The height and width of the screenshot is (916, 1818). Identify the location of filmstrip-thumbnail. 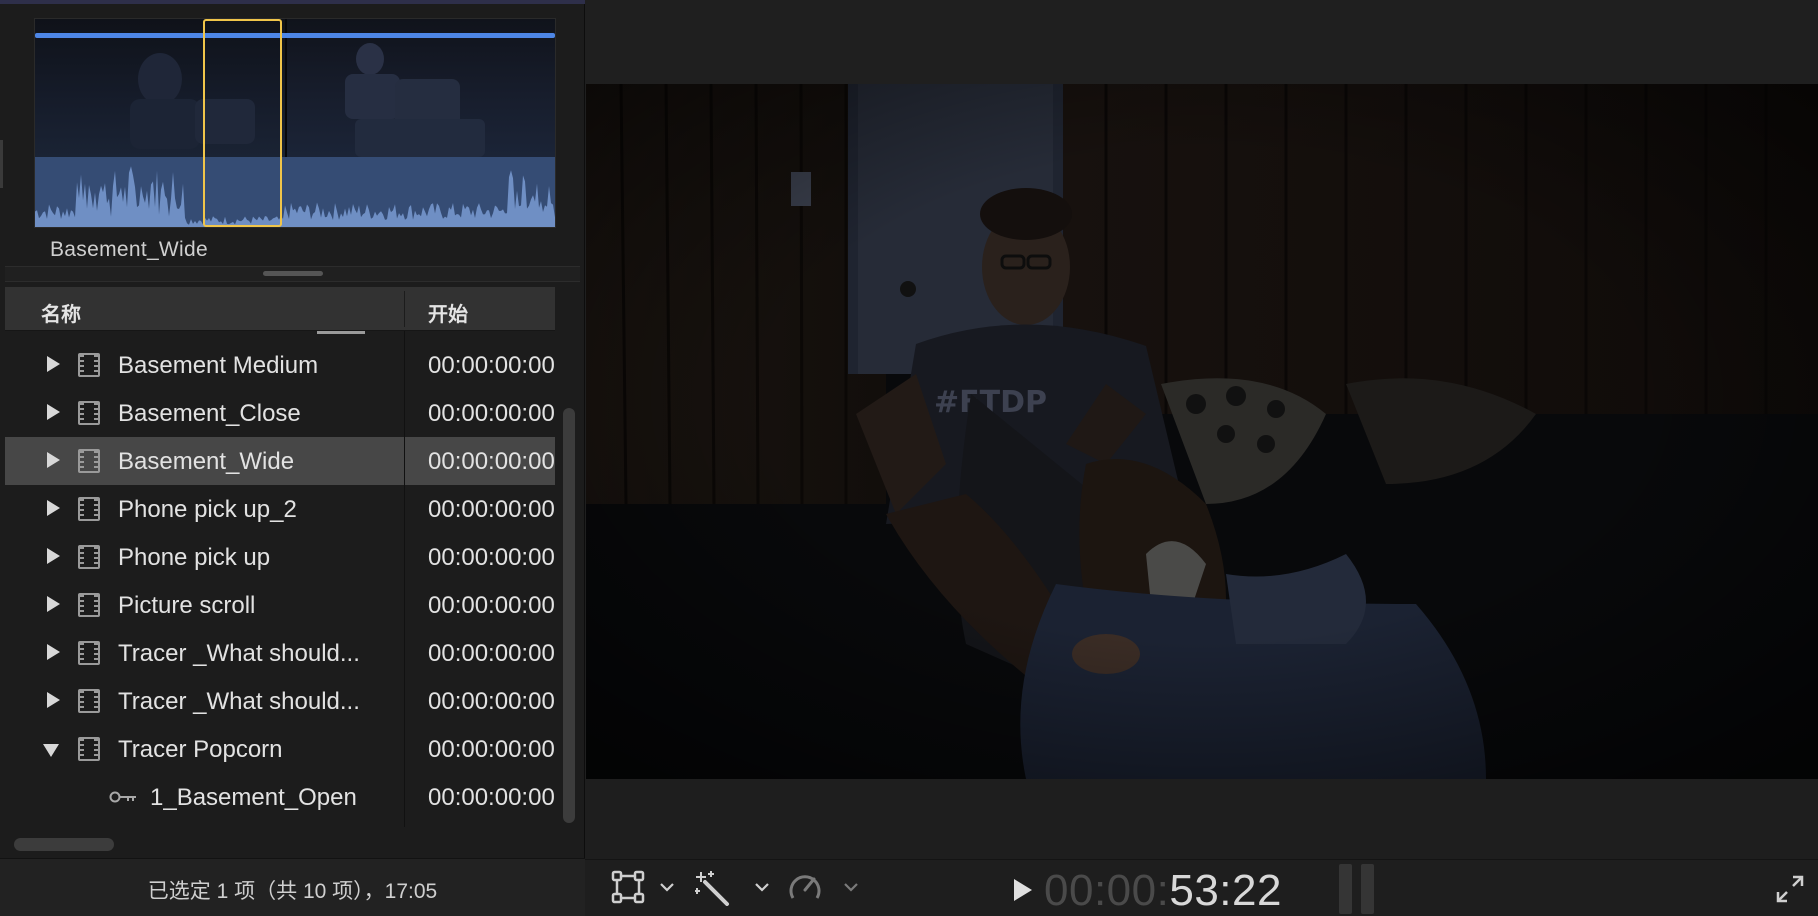
(420, 88).